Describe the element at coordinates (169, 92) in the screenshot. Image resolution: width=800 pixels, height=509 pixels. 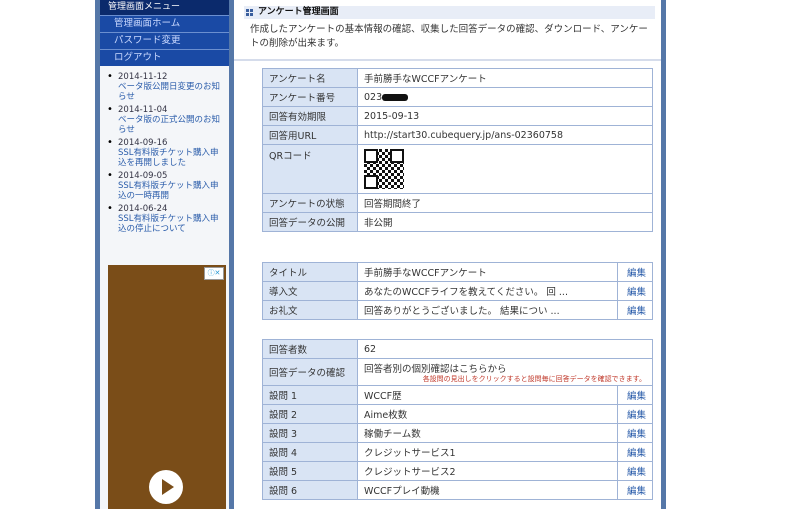
I see `news-link: ベータ版公開日変更のお知らせ` at that location.